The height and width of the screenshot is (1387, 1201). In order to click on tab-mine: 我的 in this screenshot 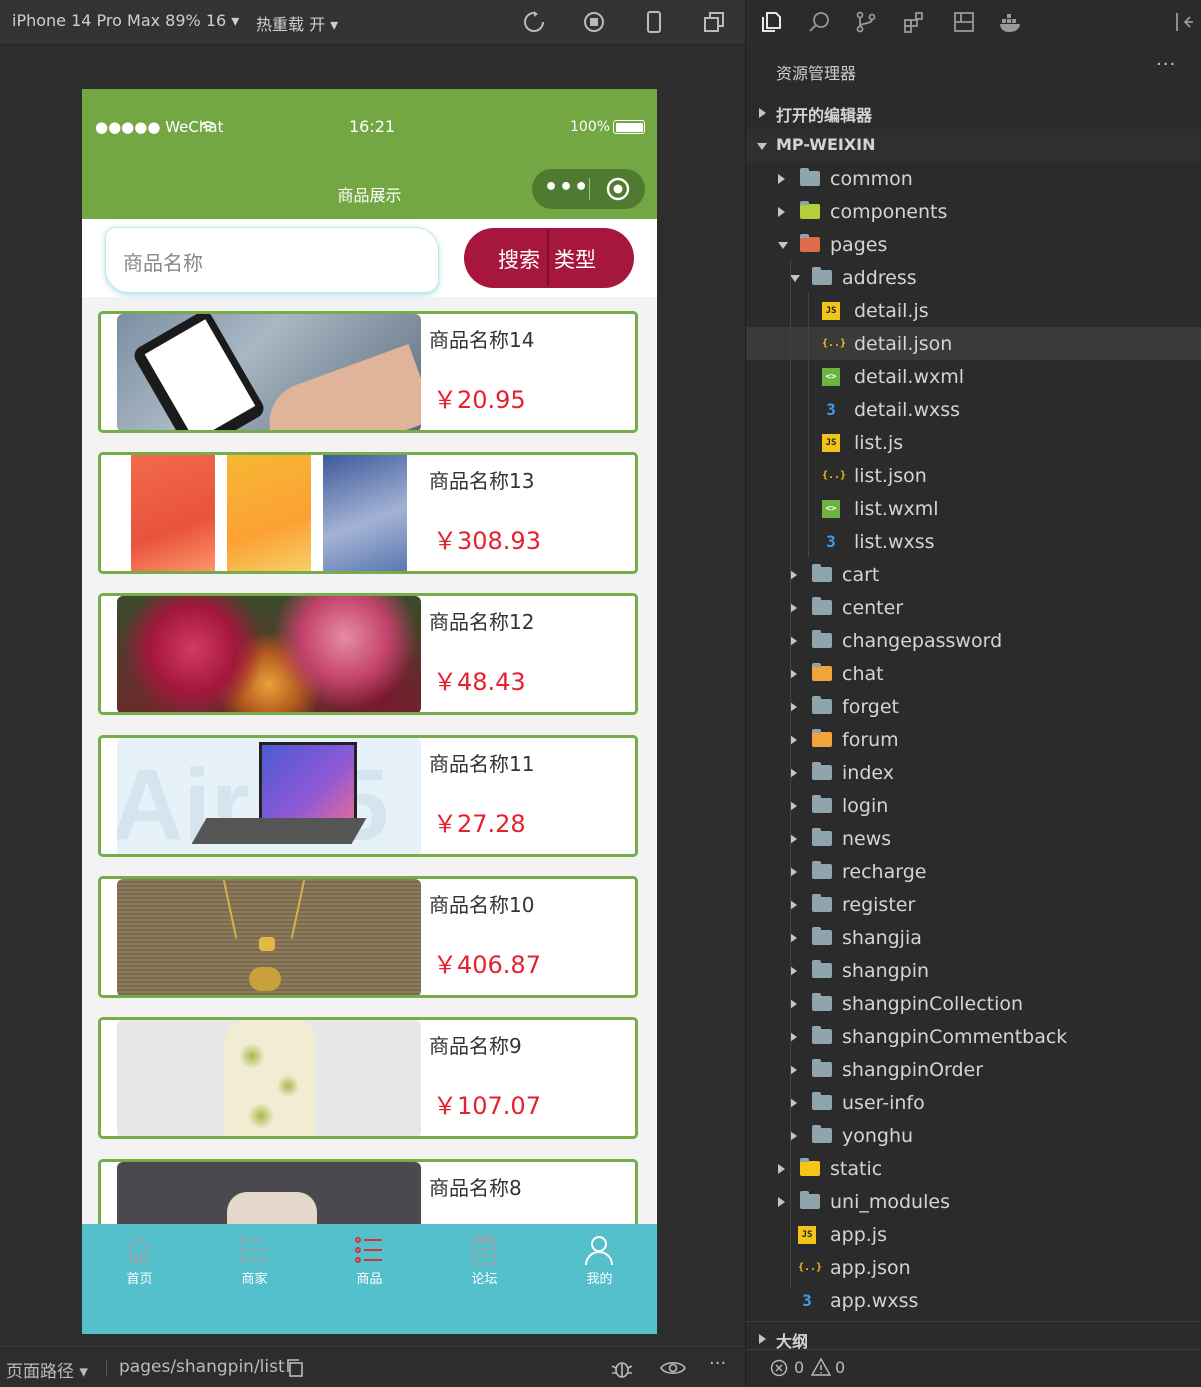, I will do `click(599, 1264)`.